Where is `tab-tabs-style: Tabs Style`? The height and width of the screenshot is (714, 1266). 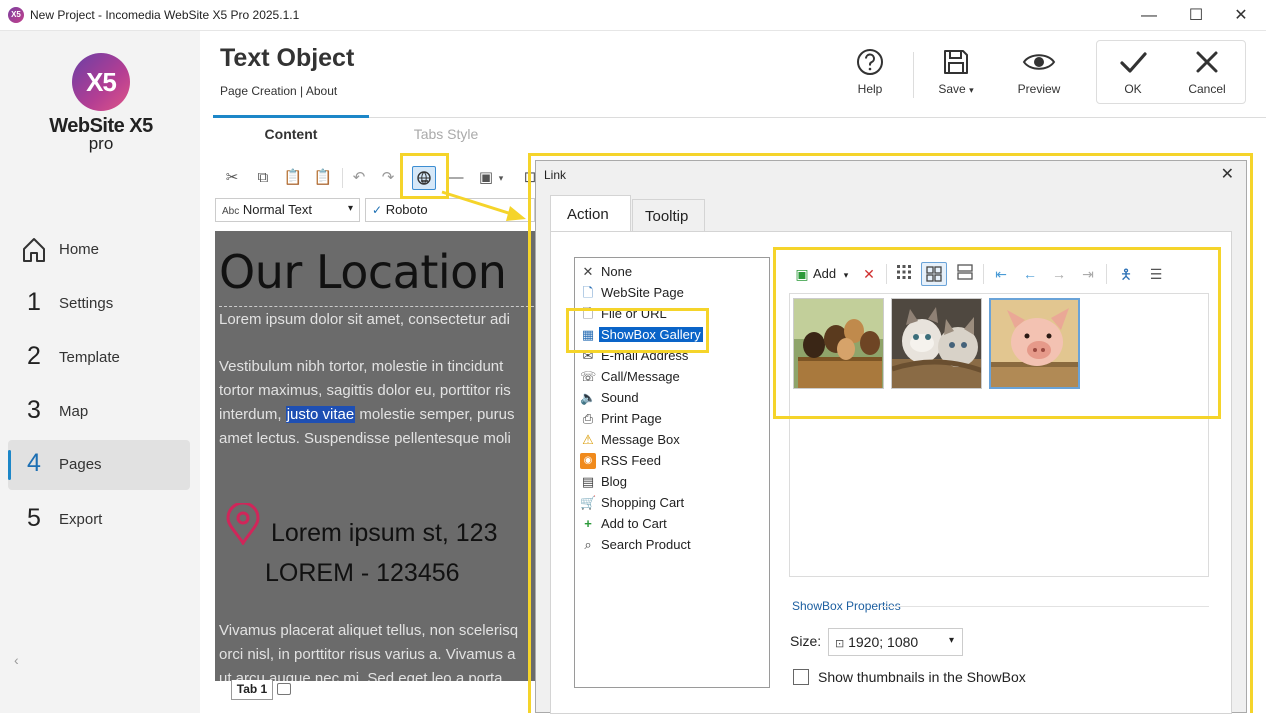
tab-tabs-style: Tabs Style is located at coordinates (446, 136).